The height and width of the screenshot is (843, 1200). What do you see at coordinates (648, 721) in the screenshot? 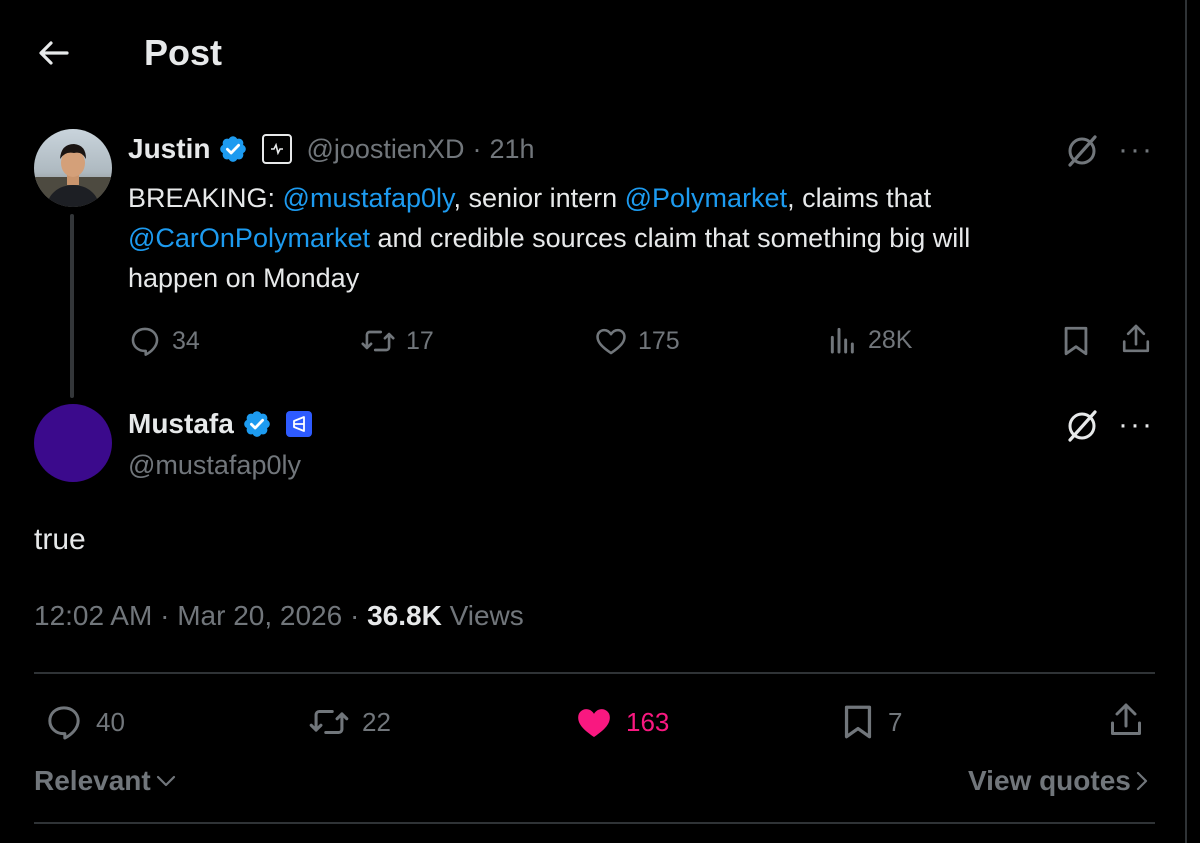
I see `like-count: 163` at bounding box center [648, 721].